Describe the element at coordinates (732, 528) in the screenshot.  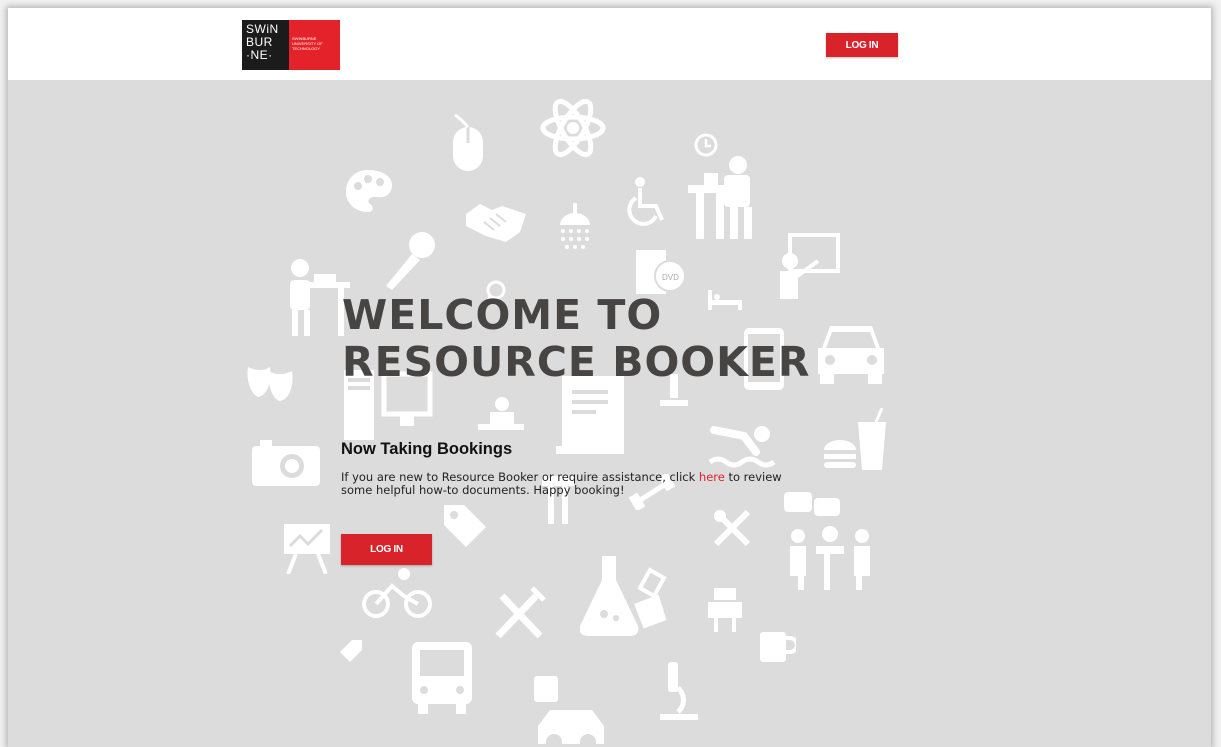
I see `tools-wrench-screwdriver-icon` at that location.